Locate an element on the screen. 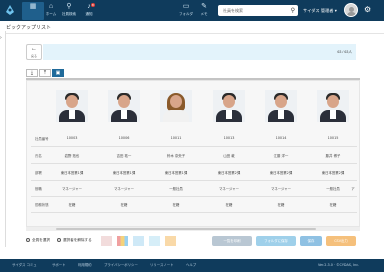 This screenshot has width=384, height=272. cell-name: 藤井 博子 is located at coordinates (333, 155).